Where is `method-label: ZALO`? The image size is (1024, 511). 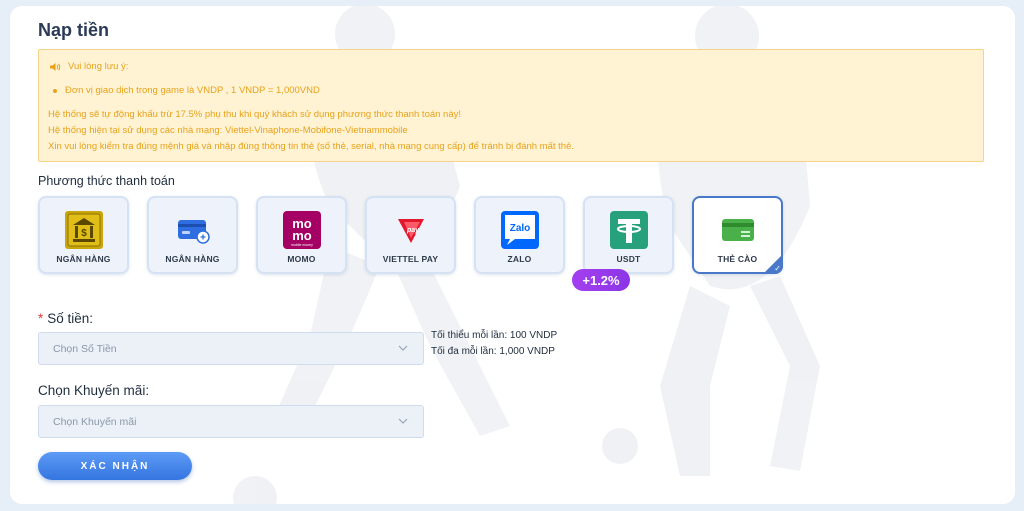
method-label: ZALO is located at coordinates (519, 259).